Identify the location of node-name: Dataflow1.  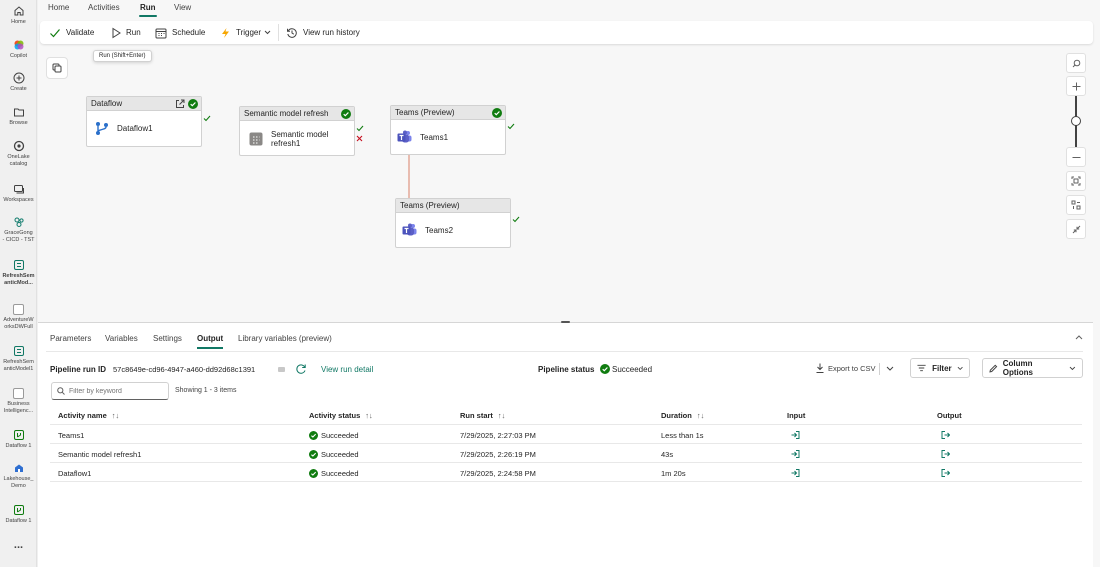
(135, 128).